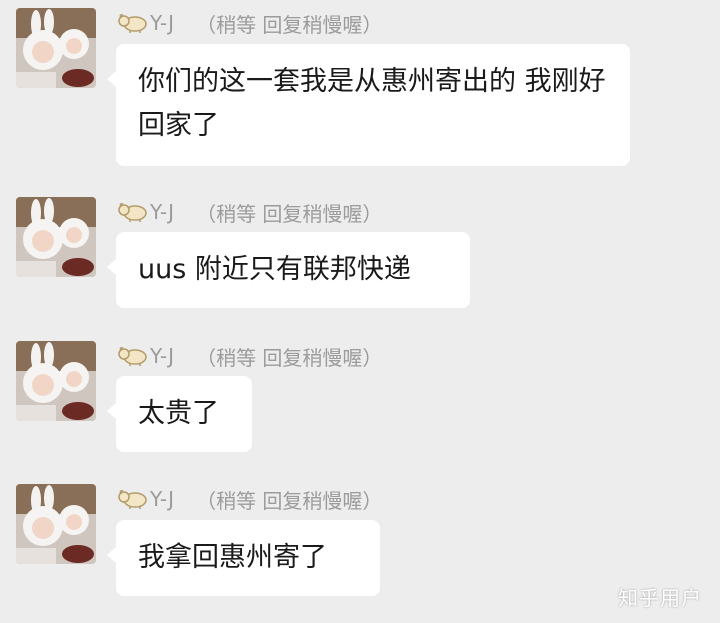 The height and width of the screenshot is (623, 720). Describe the element at coordinates (232, 557) in the screenshot. I see `message-text: 我拿回惠州寄了` at that location.